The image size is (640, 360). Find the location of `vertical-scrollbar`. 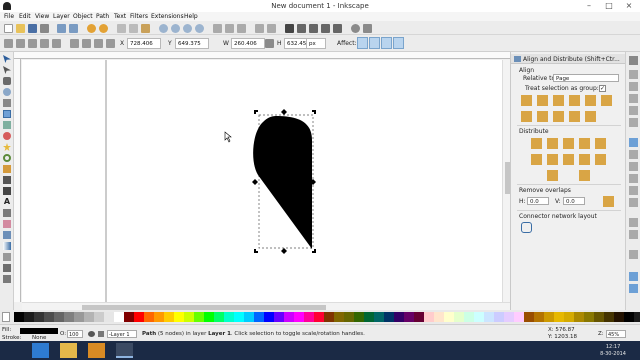

vertical-scrollbar is located at coordinates (506, 181).